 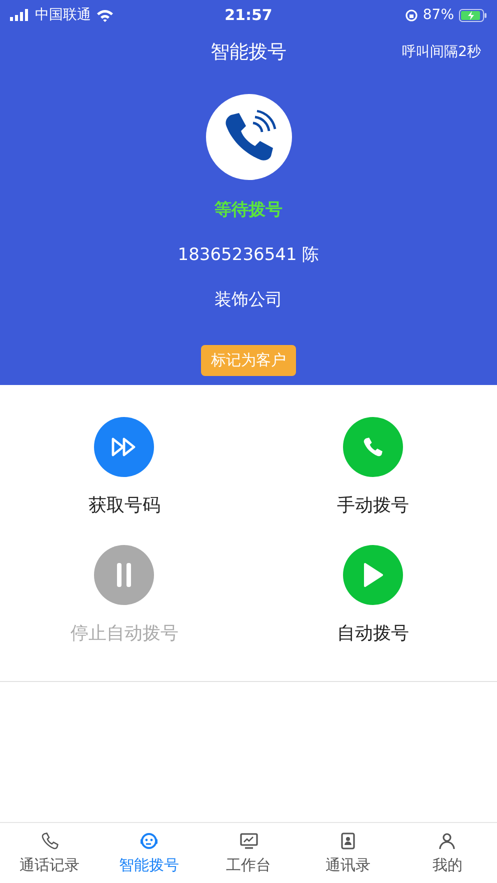 I want to click on action-label: 自动拨号, so click(x=372, y=633).